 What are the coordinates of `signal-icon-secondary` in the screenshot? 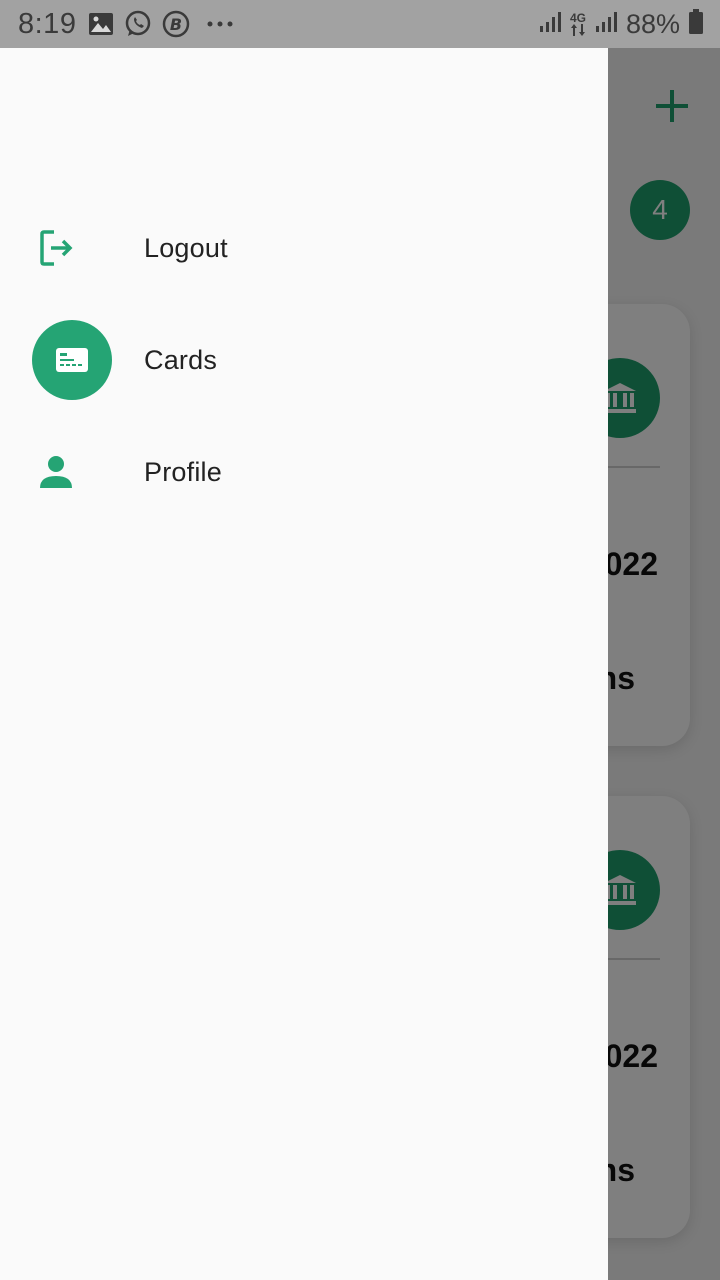 It's located at (606, 24).